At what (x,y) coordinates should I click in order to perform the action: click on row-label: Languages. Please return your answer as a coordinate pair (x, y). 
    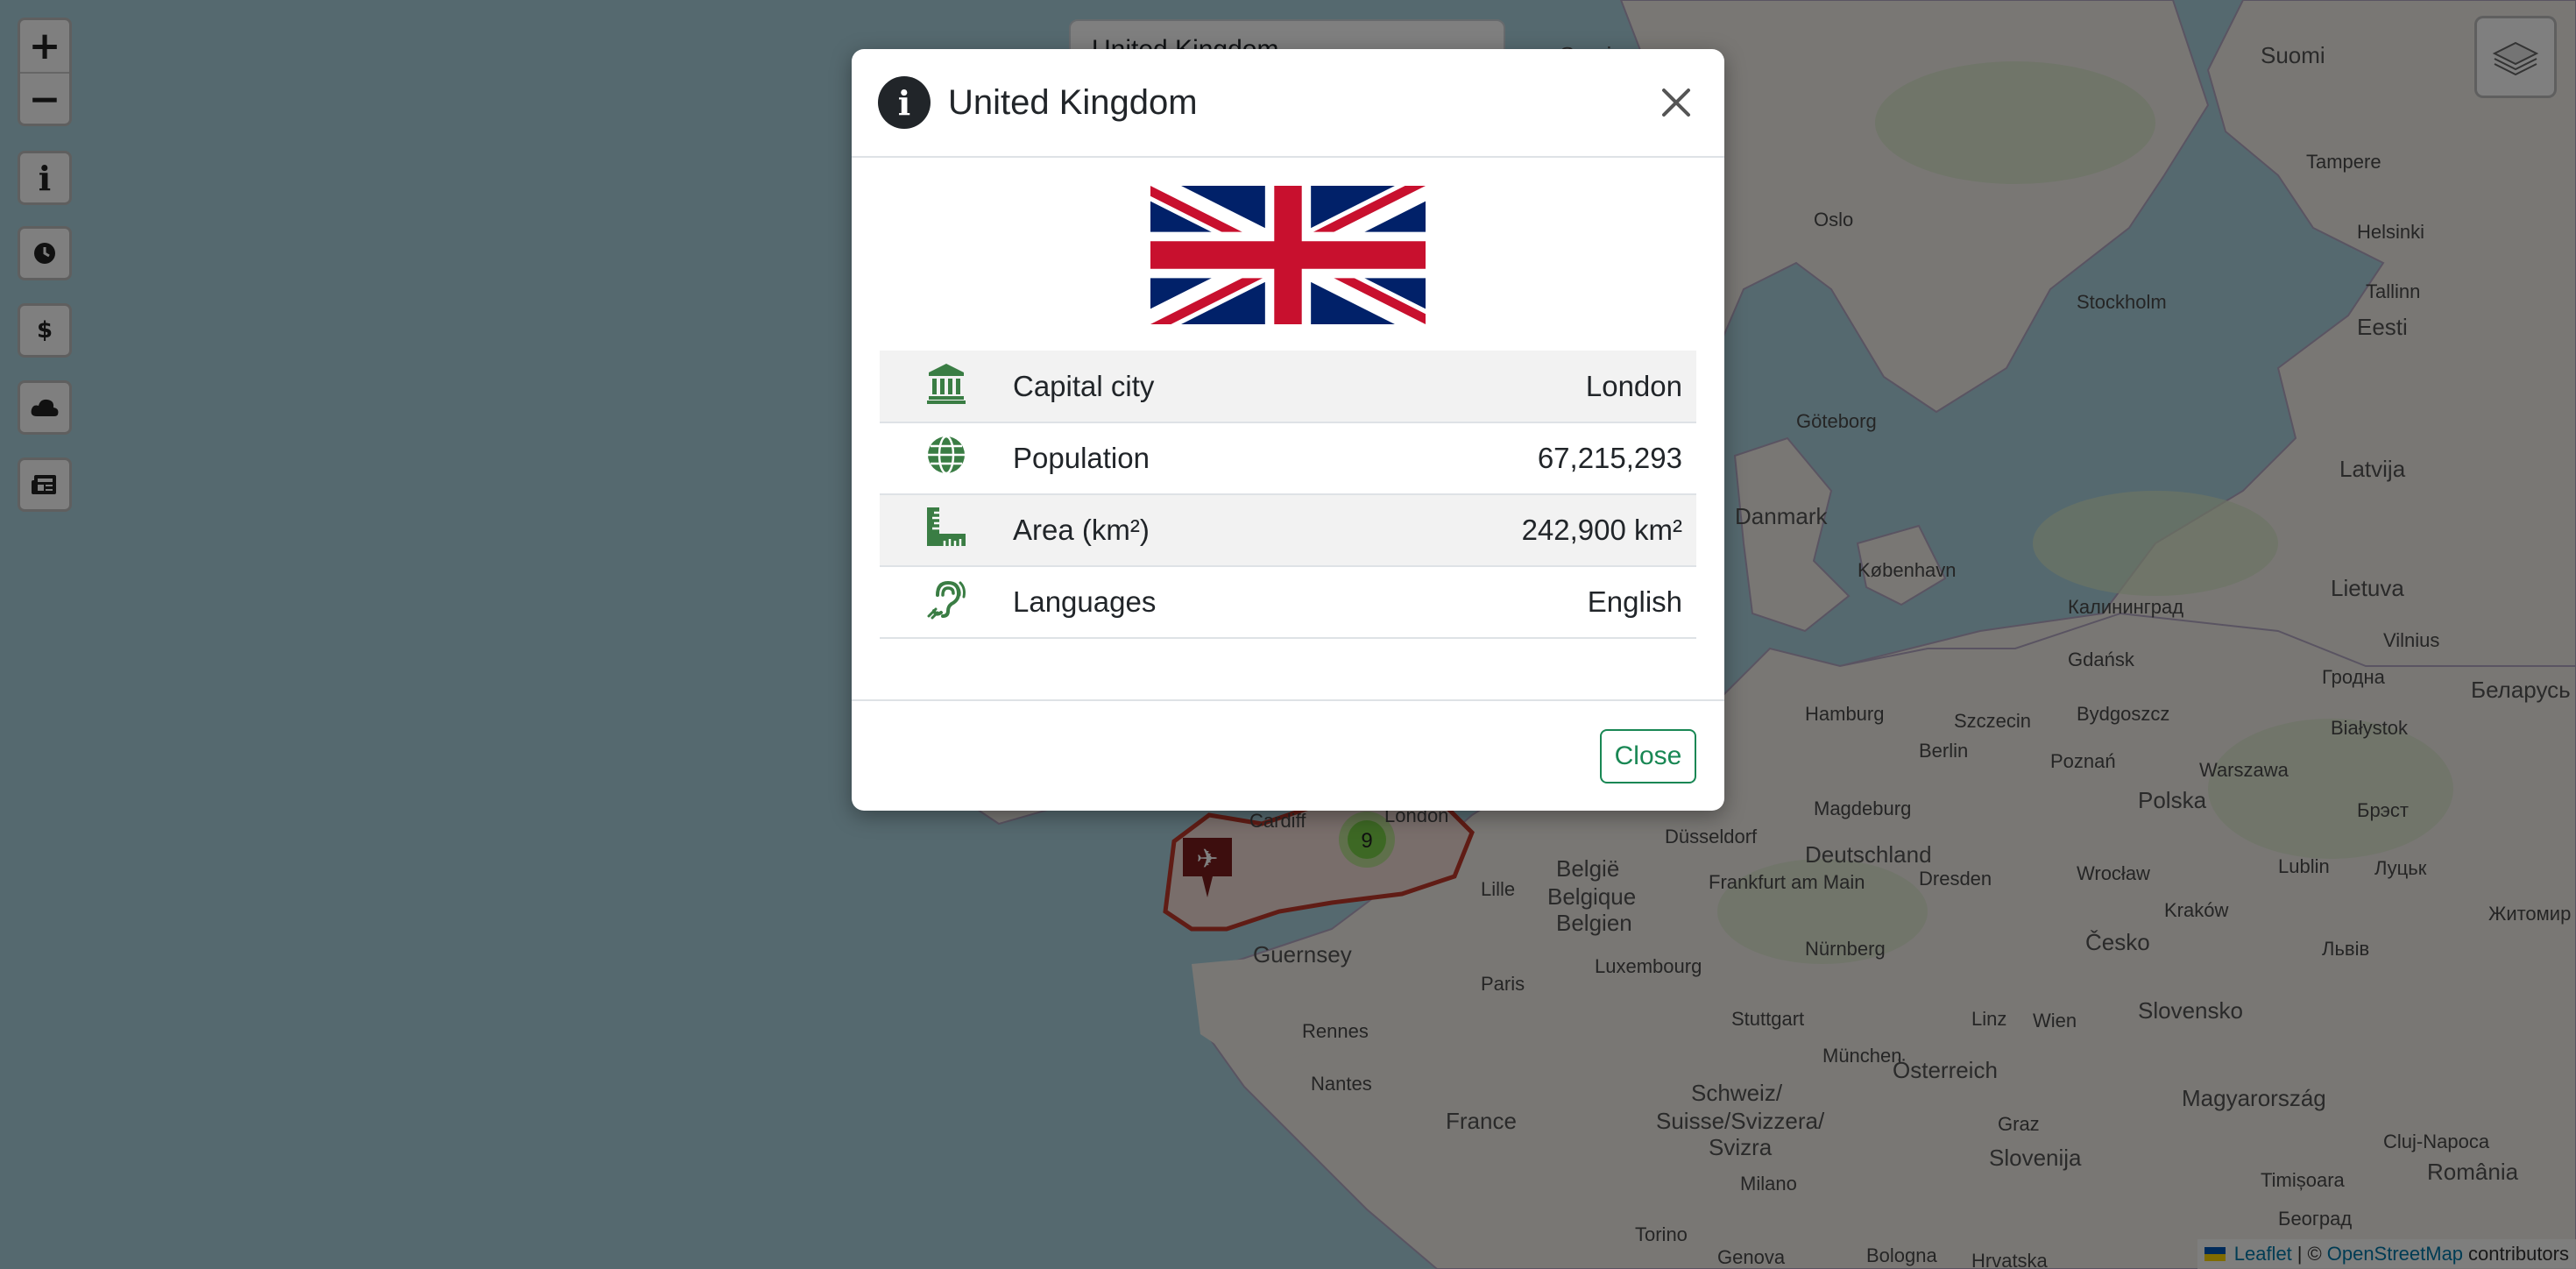
    Looking at the image, I should click on (1085, 601).